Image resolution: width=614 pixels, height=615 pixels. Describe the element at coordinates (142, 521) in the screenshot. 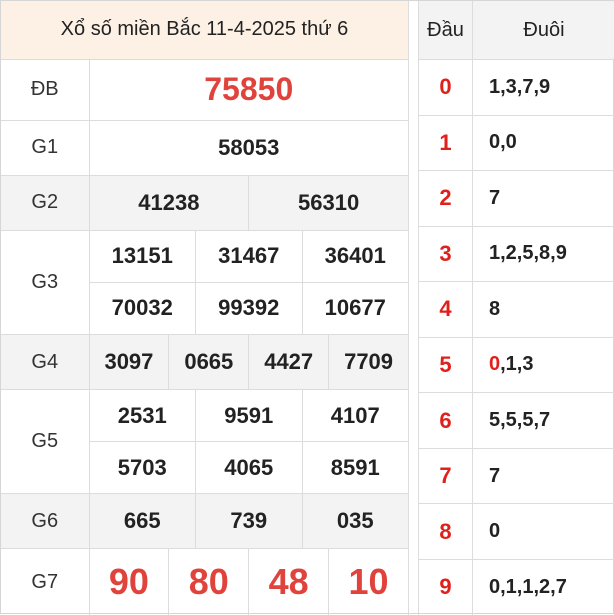

I see `g6-number: 665` at that location.